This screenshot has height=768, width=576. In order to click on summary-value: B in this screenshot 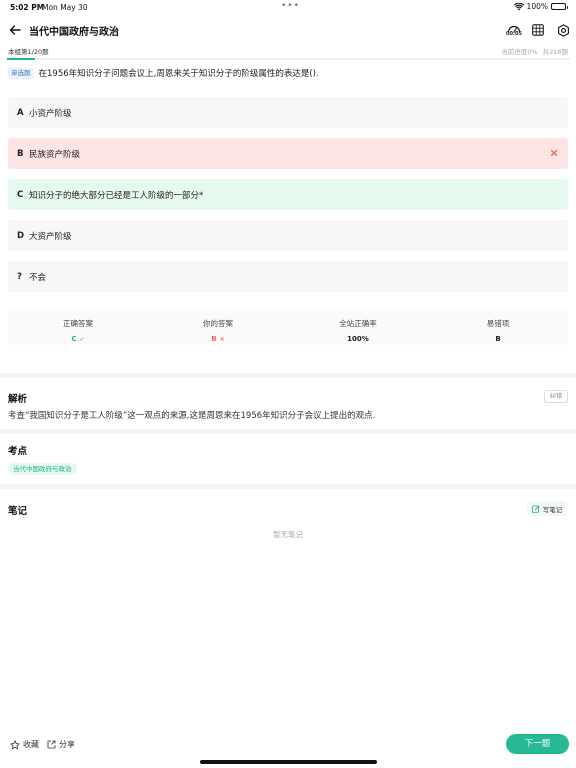, I will do `click(498, 339)`.